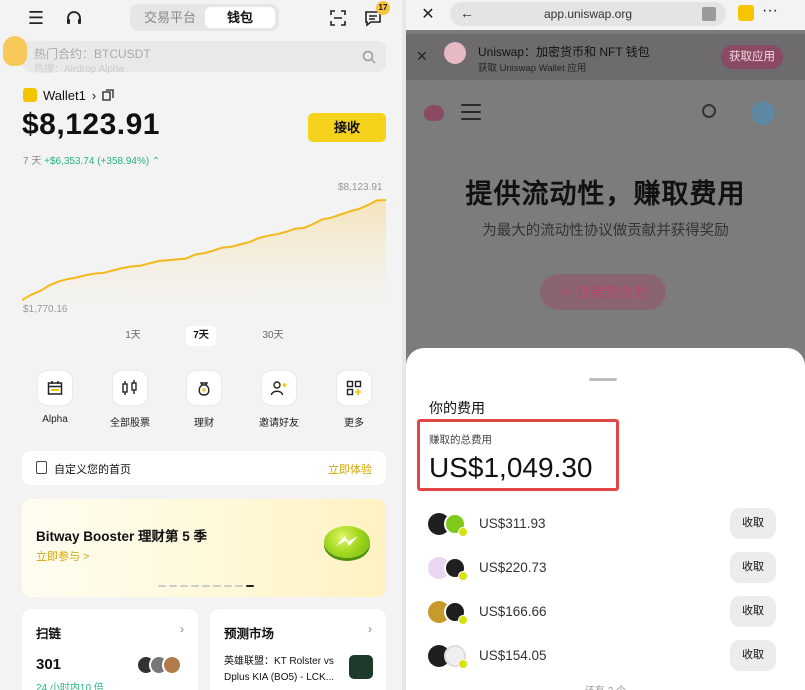 The width and height of the screenshot is (805, 690). I want to click on receive-button: 接收, so click(347, 127).